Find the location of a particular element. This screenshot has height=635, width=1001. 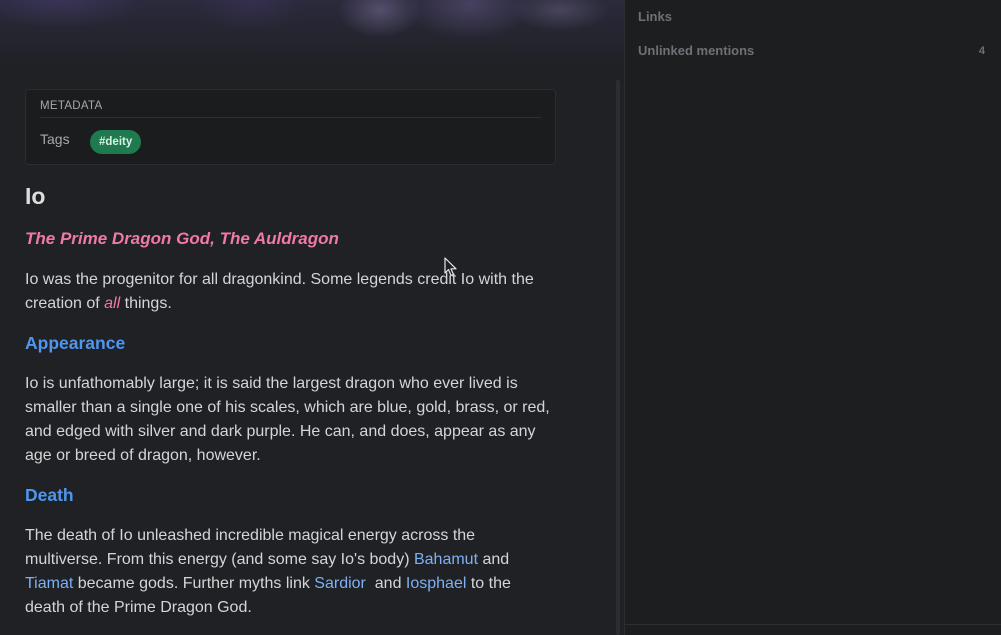

sidebar-divider is located at coordinates (813, 624).